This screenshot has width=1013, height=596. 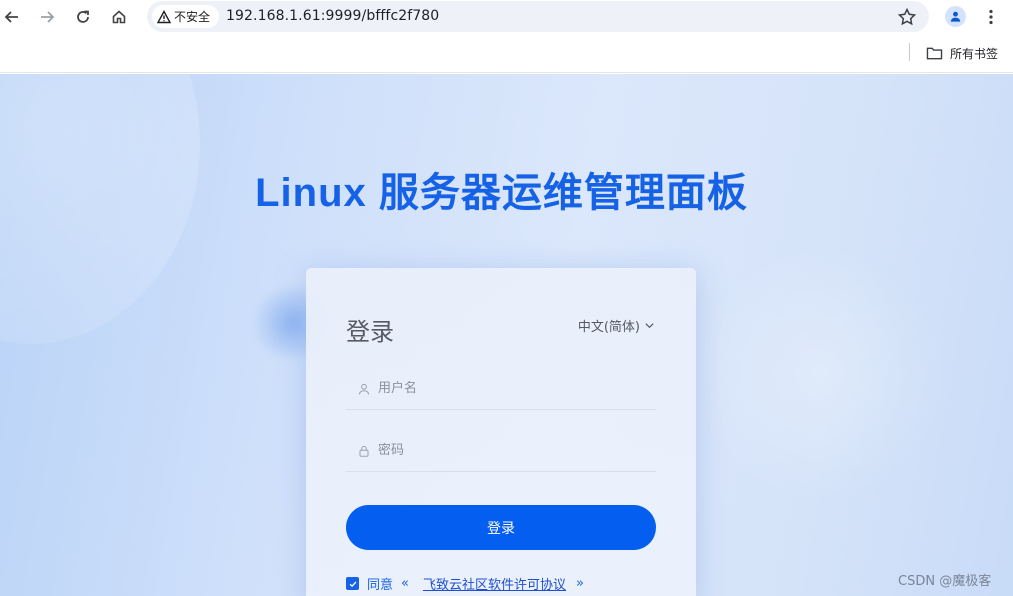 I want to click on language-label: 中文(简体), so click(x=608, y=327).